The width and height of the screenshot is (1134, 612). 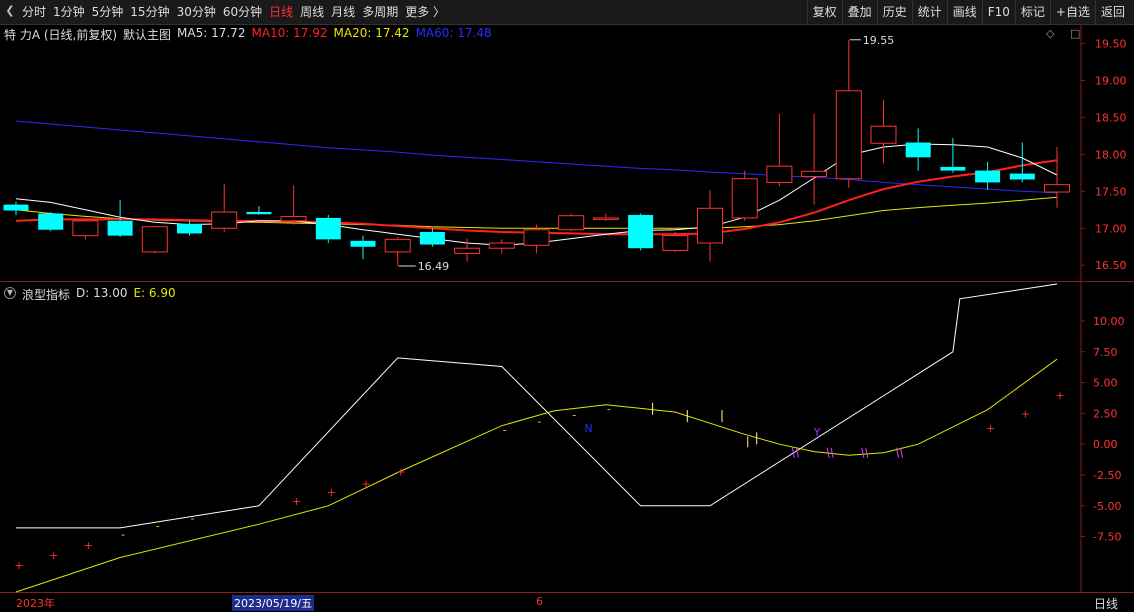 What do you see at coordinates (10, 11) in the screenshot?
I see `back-arrow-icon: ❮` at bounding box center [10, 11].